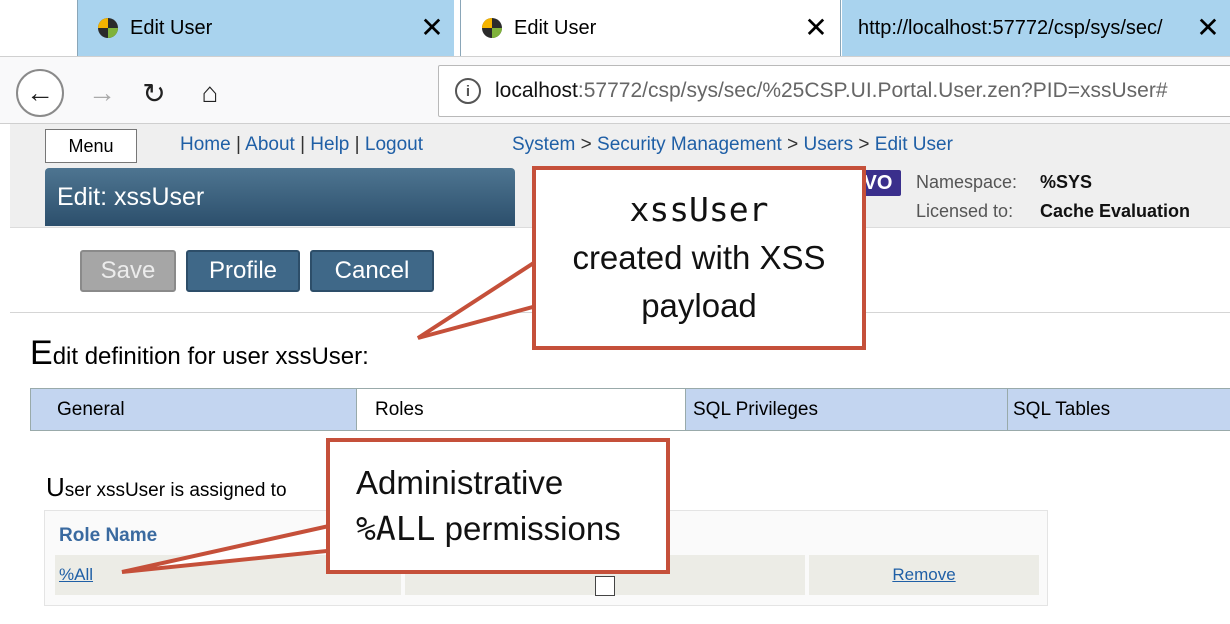  Describe the element at coordinates (210, 93) in the screenshot. I see `home-icon: ⌂` at that location.